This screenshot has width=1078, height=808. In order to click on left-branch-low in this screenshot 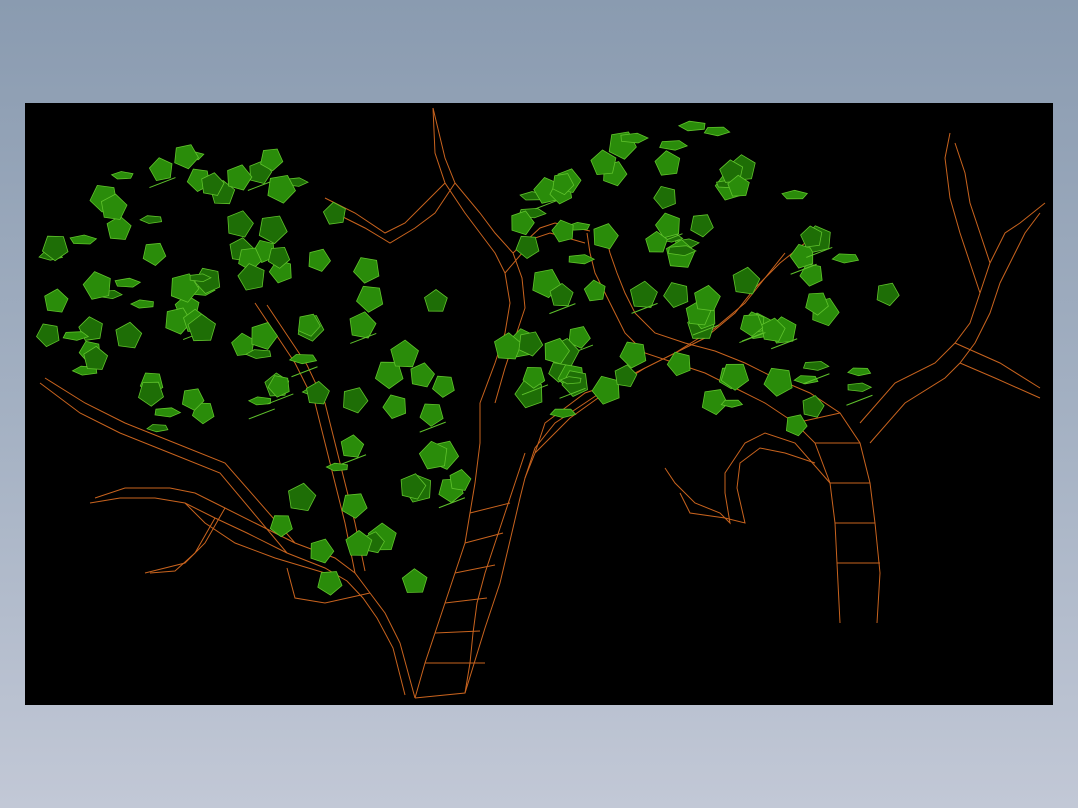, I will do `click(255, 593)`.